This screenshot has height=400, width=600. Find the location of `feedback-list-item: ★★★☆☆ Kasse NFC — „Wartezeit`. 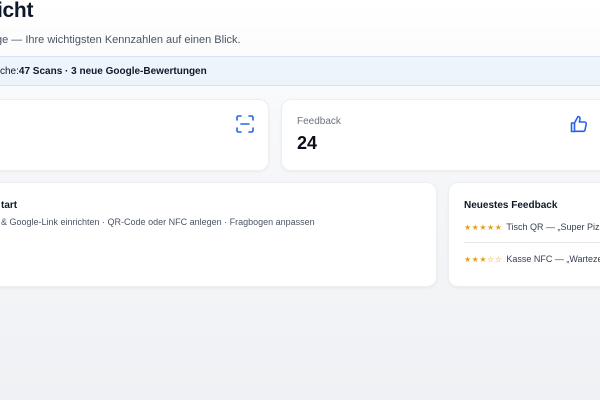

feedback-list-item: ★★★☆☆ Kasse NFC — „Wartezeit is located at coordinates (532, 261).